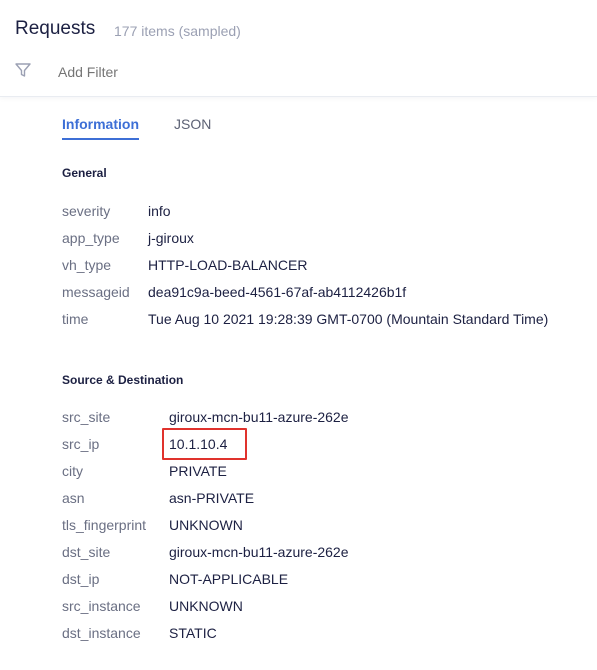  I want to click on tab-information: Information, so click(100, 128).